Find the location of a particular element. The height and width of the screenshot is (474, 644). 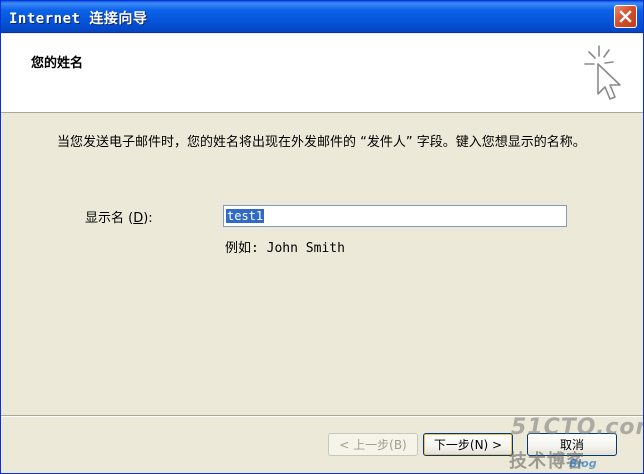

close-button is located at coordinates (625, 16).